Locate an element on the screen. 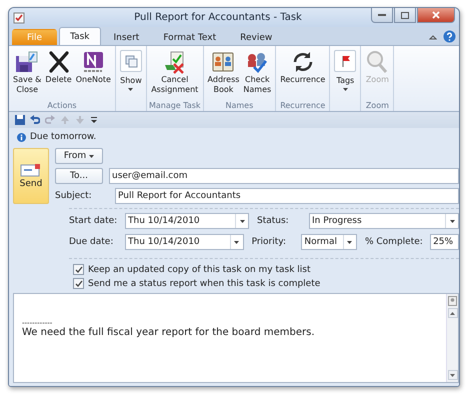  info-text: Due tomorrow. is located at coordinates (63, 137).